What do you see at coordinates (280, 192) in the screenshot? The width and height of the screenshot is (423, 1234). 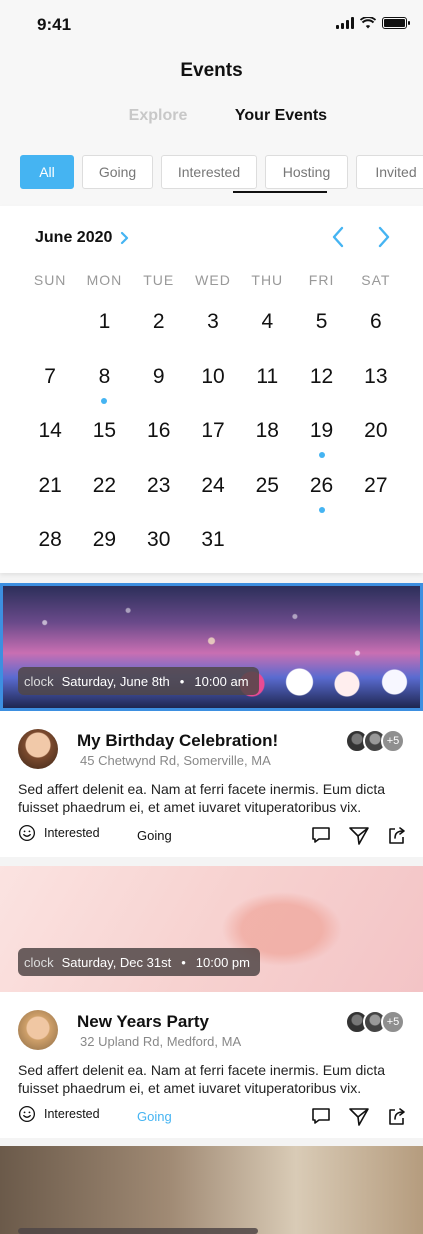 I see `tab-active-indicator` at bounding box center [280, 192].